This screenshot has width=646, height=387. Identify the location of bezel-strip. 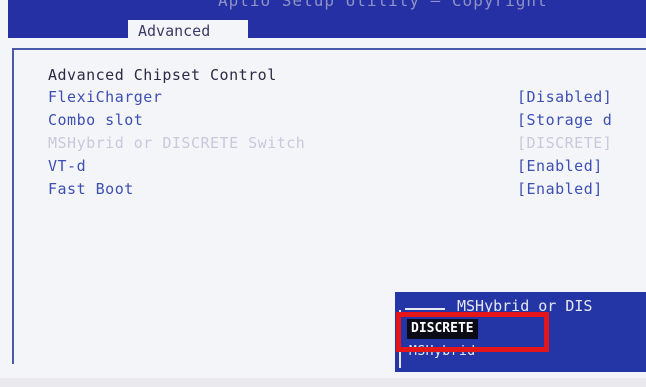
(323, 382).